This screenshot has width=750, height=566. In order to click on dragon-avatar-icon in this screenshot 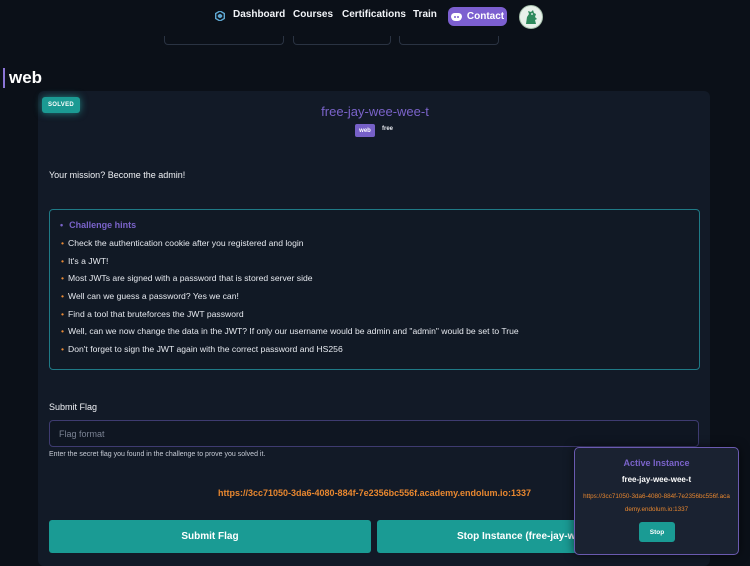, I will do `click(531, 17)`.